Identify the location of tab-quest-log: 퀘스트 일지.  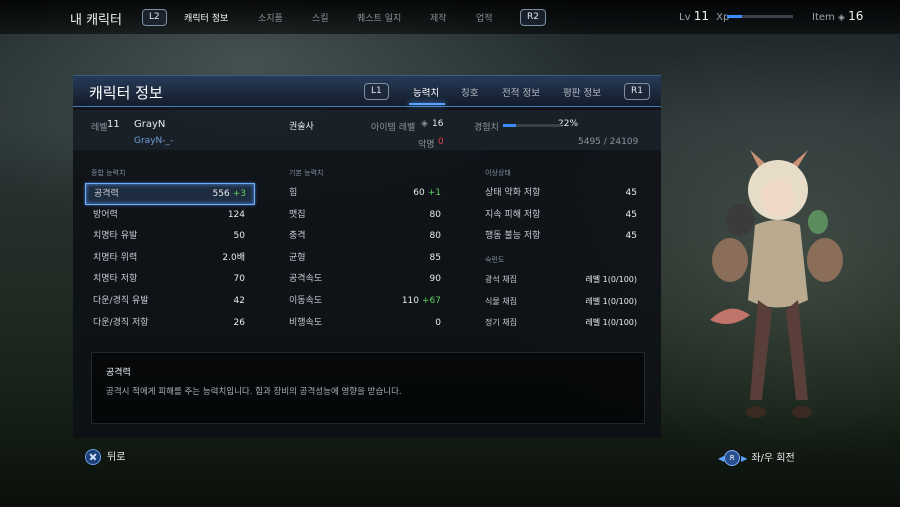
(379, 17).